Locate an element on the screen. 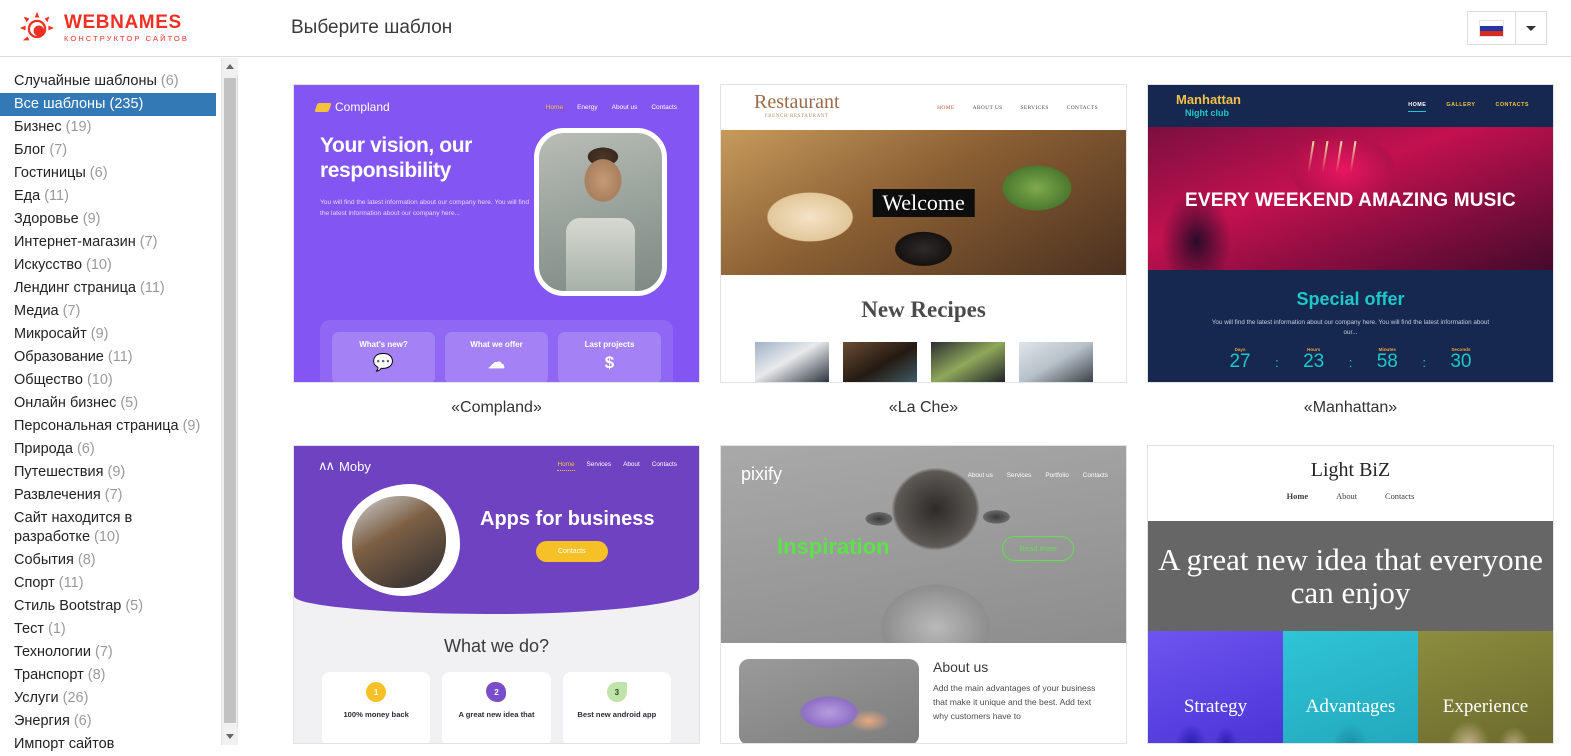 Image resolution: width=1571 pixels, height=756 pixels. sidebar-item: Персональная страница (9) is located at coordinates (108, 426).